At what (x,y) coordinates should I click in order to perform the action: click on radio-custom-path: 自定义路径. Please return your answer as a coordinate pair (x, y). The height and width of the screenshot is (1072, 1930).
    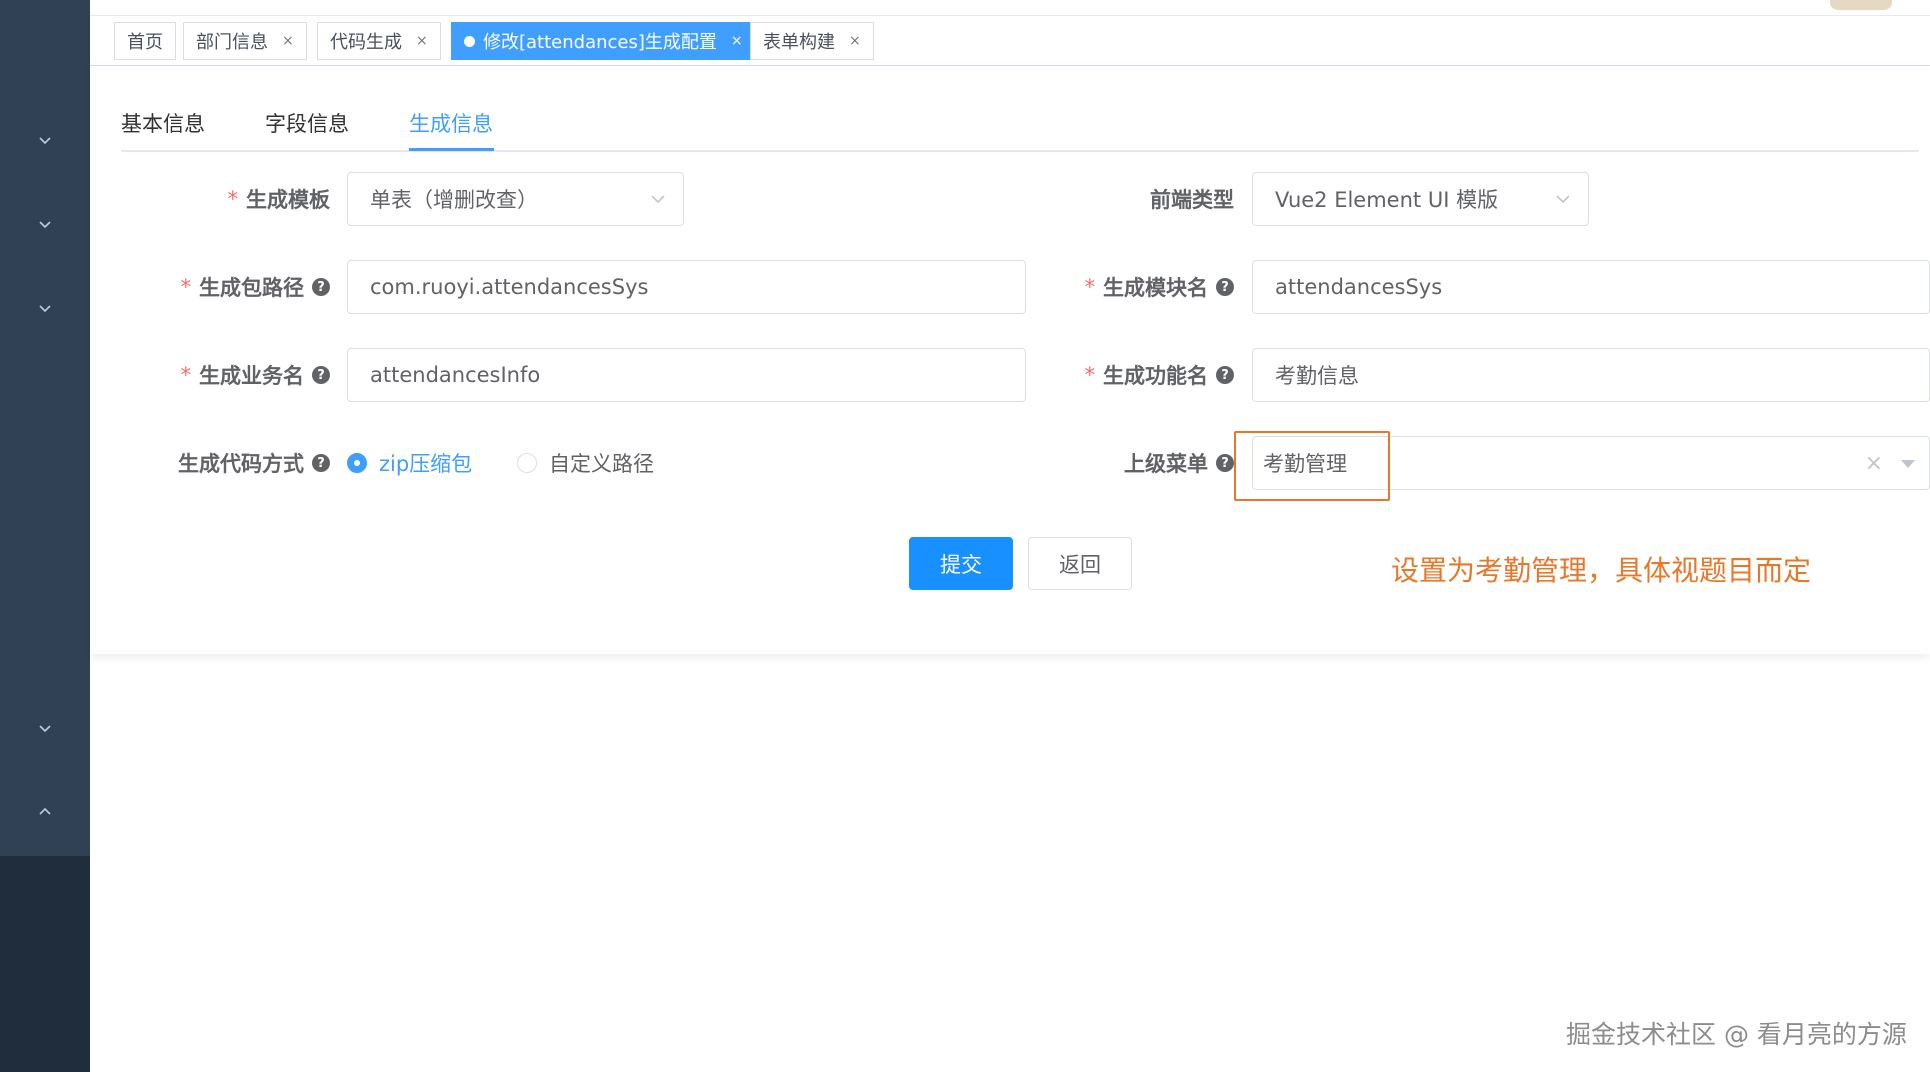
    Looking at the image, I should click on (585, 463).